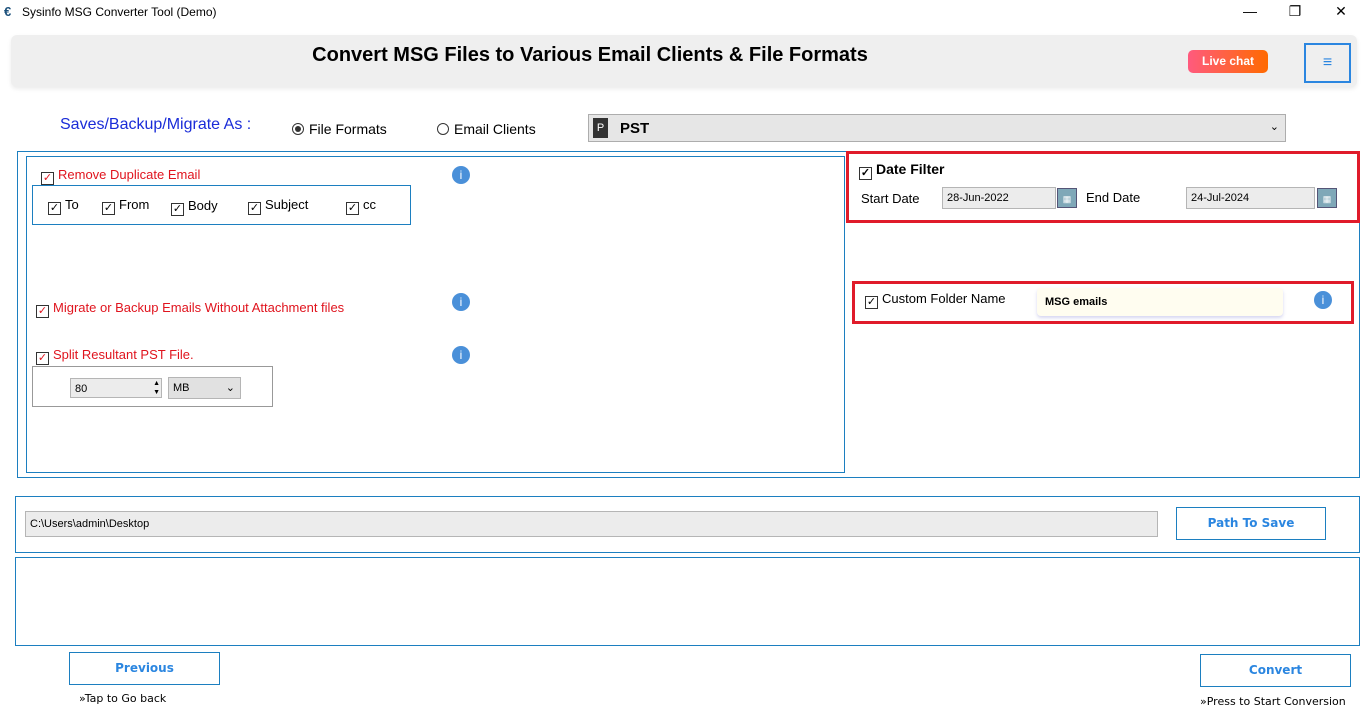 The image size is (1366, 728). Describe the element at coordinates (937, 128) in the screenshot. I see `format-select: P PST ⌄` at that location.